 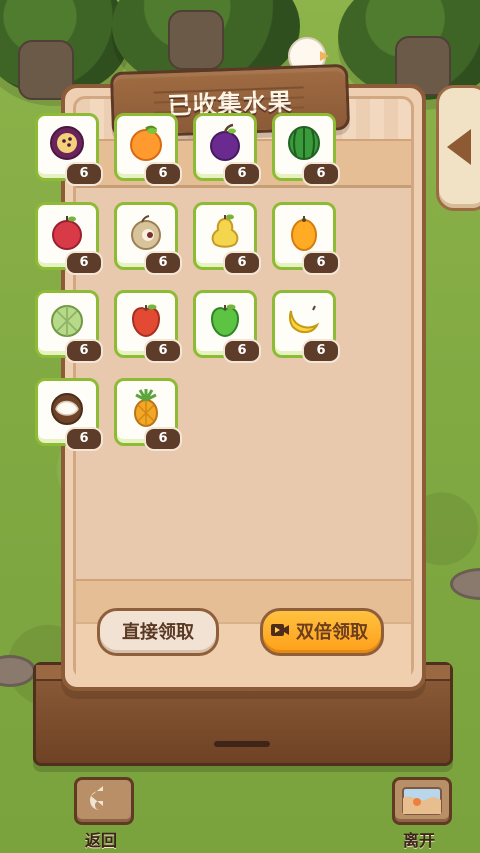 I want to click on direct-claim-button: 直接领取, so click(x=158, y=632).